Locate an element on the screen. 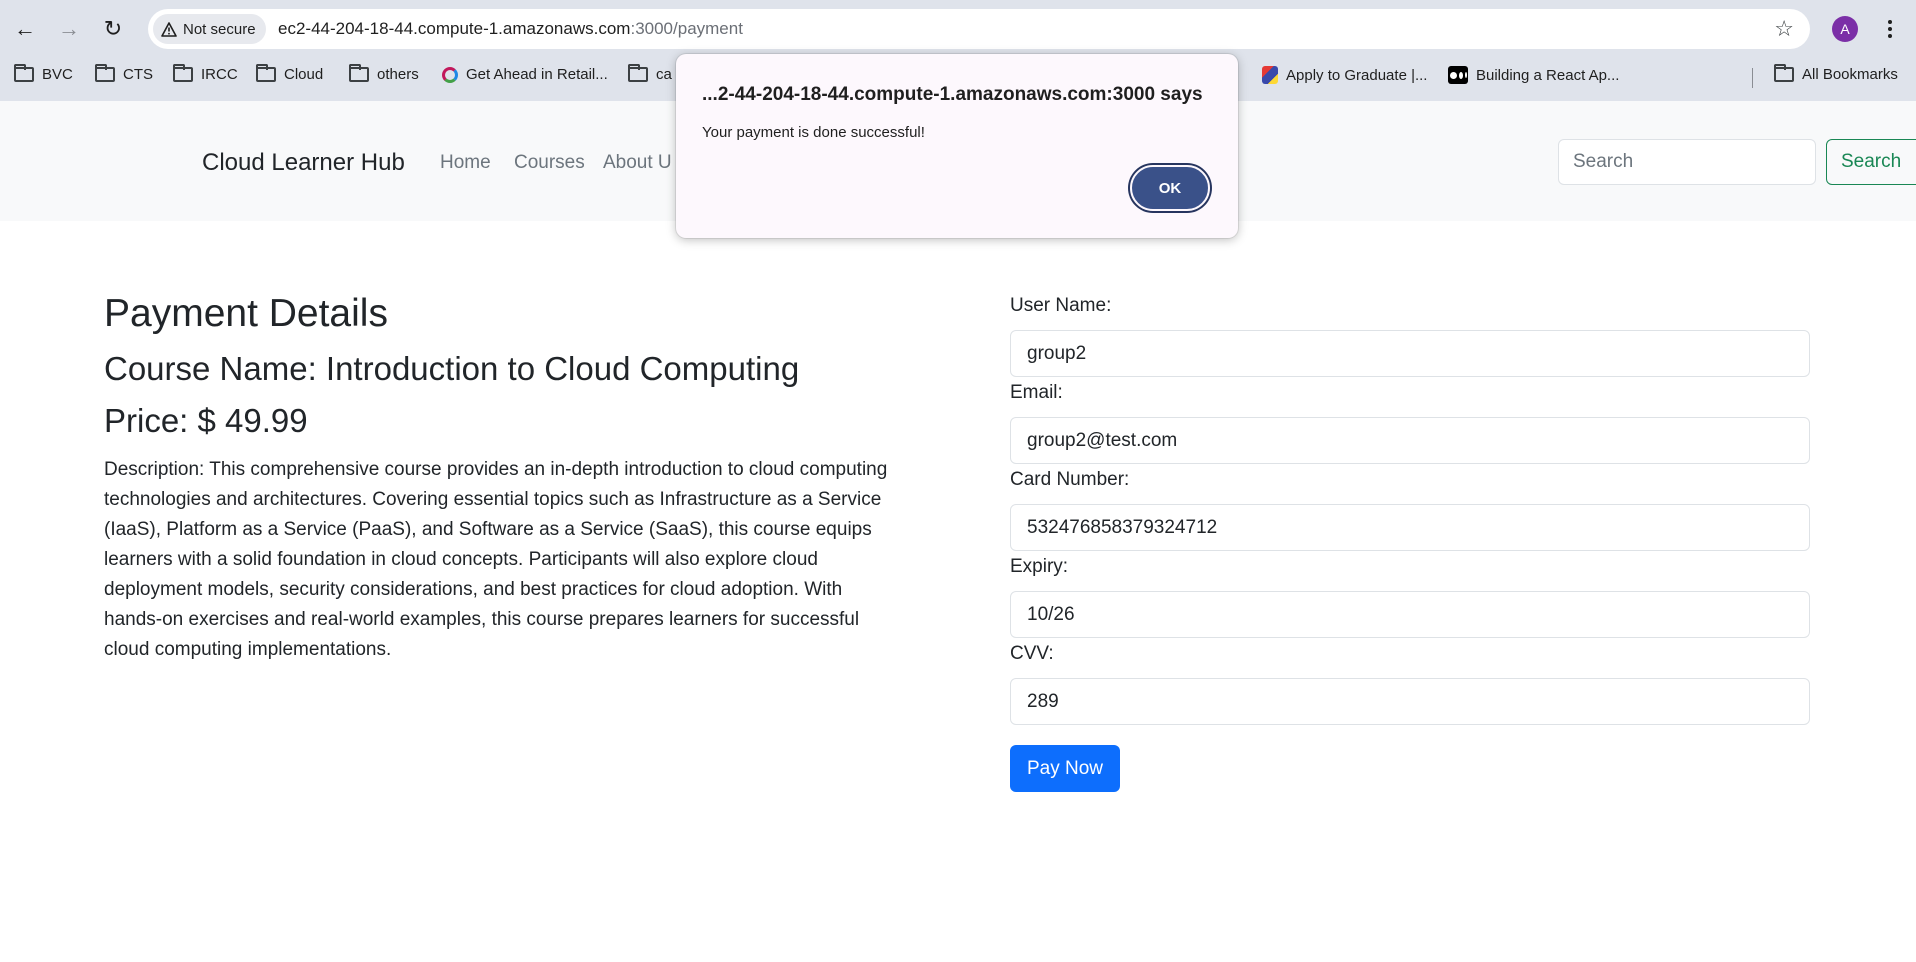  nav-link-courses: Courses is located at coordinates (549, 163).